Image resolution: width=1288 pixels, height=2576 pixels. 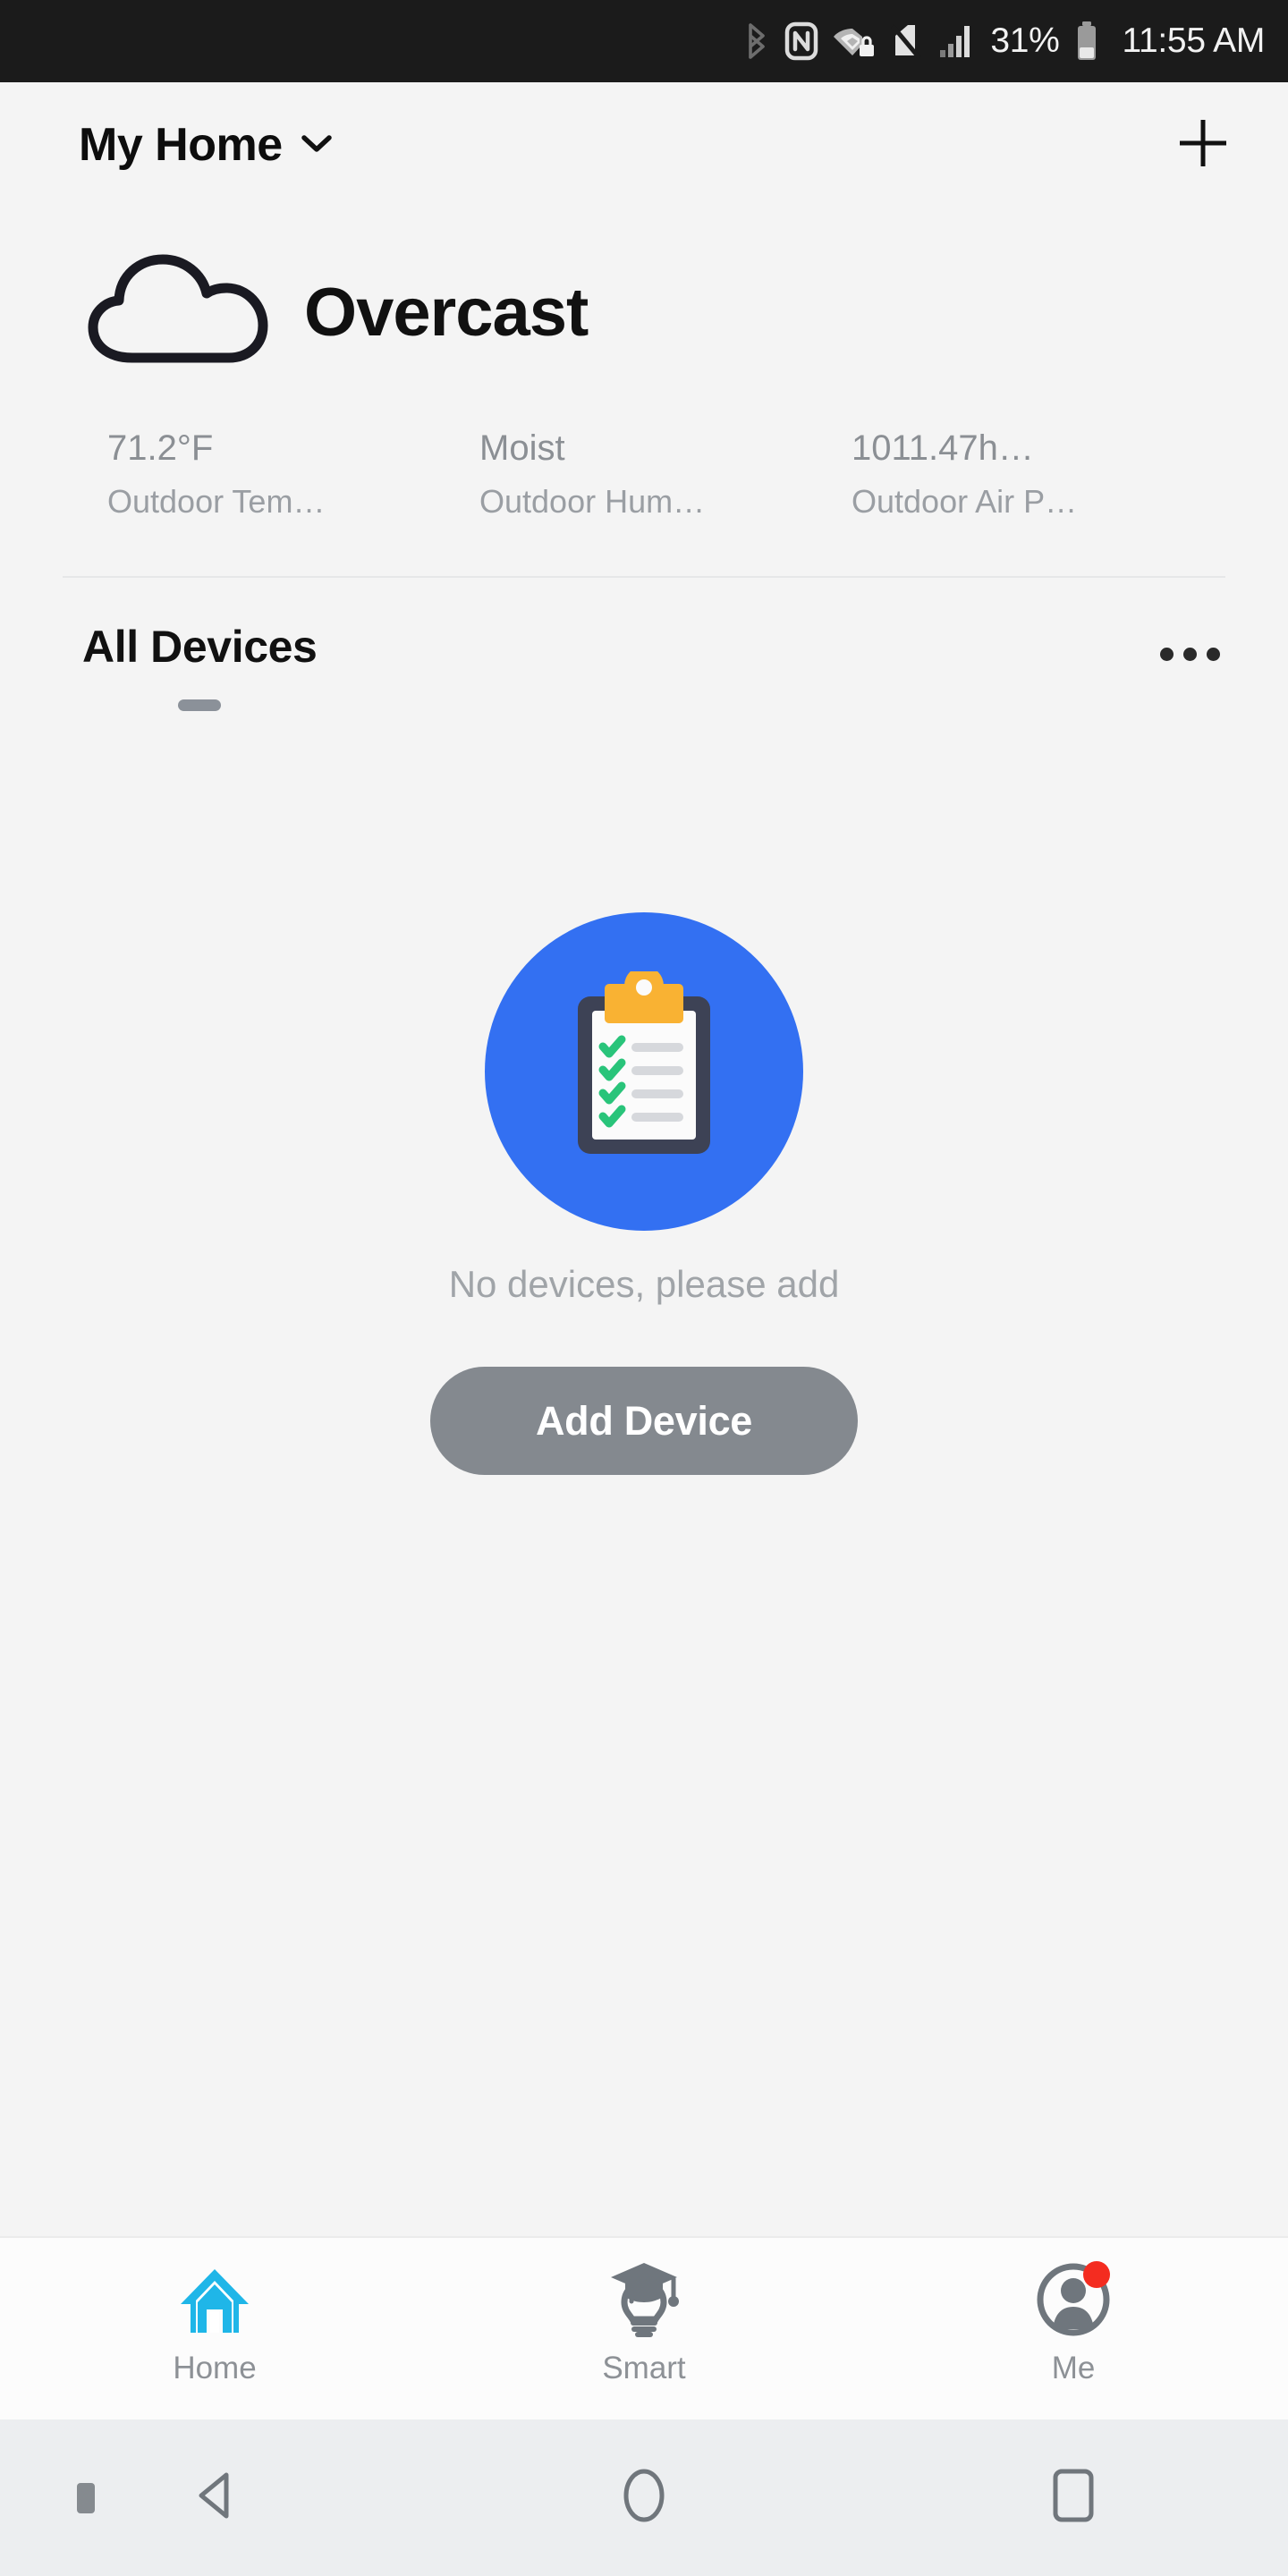 I want to click on wifi-secured-icon, so click(x=854, y=41).